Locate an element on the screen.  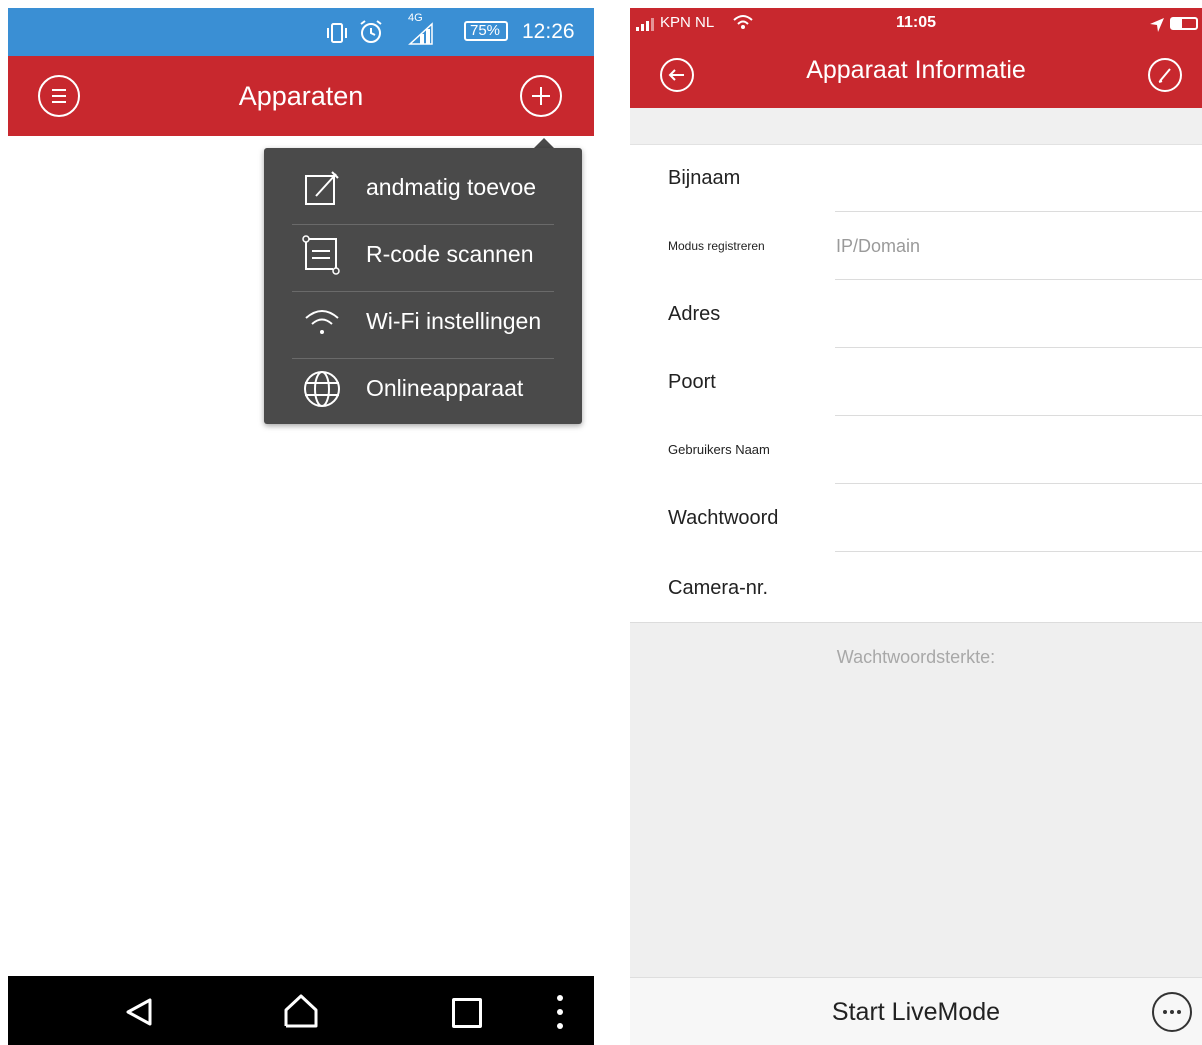
app-bar: Apparaten is located at coordinates (301, 96).